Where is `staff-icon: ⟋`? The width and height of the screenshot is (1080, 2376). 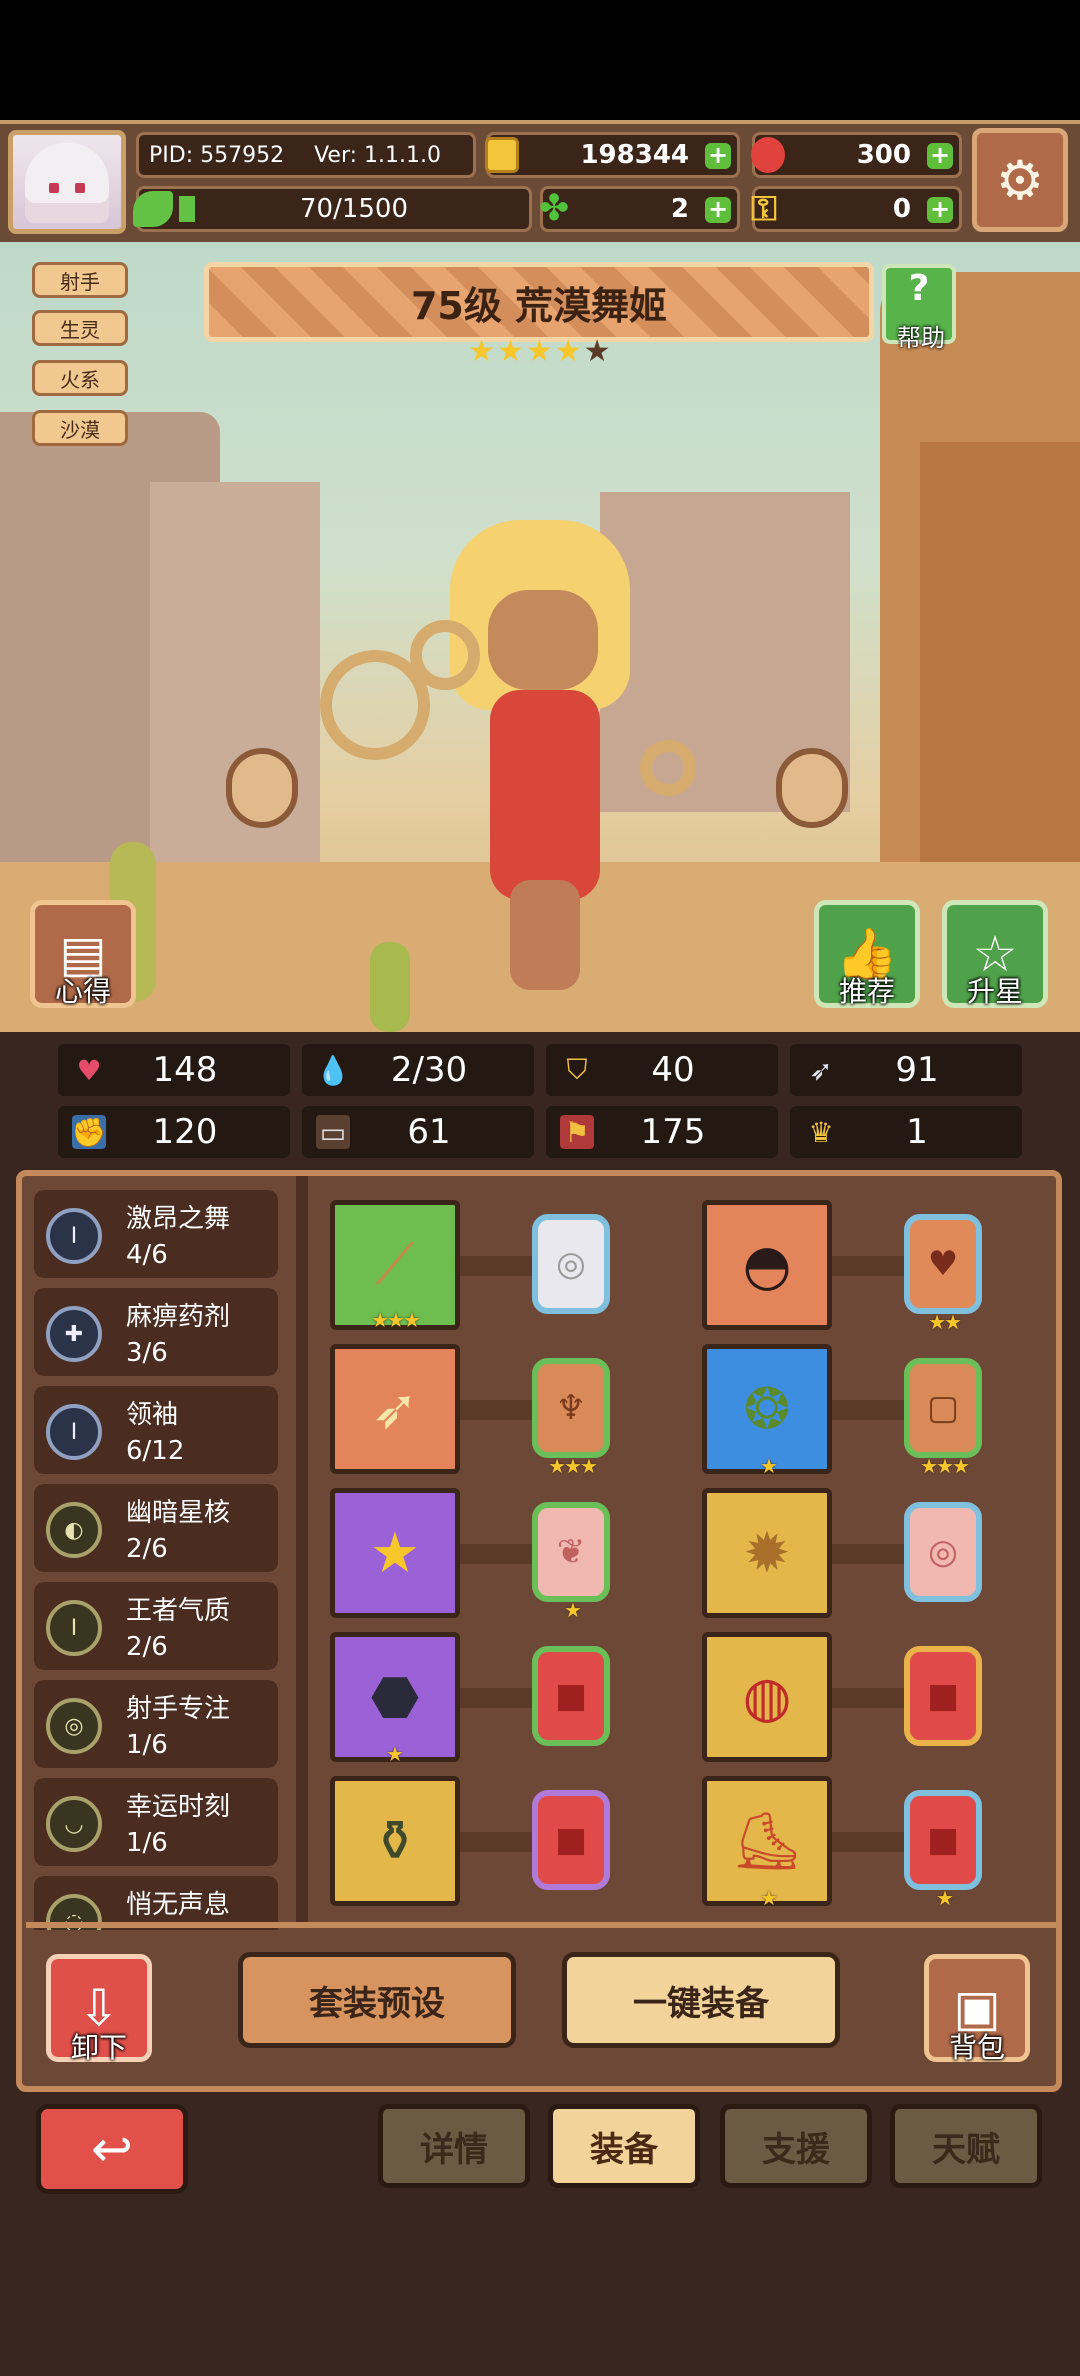
staff-icon: ⟋ is located at coordinates (395, 1264).